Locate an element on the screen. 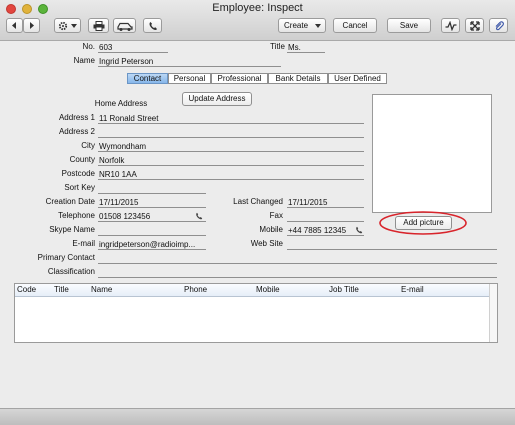 Image resolution: width=515 pixels, height=425 pixels. title-field: Ms. is located at coordinates (306, 47).